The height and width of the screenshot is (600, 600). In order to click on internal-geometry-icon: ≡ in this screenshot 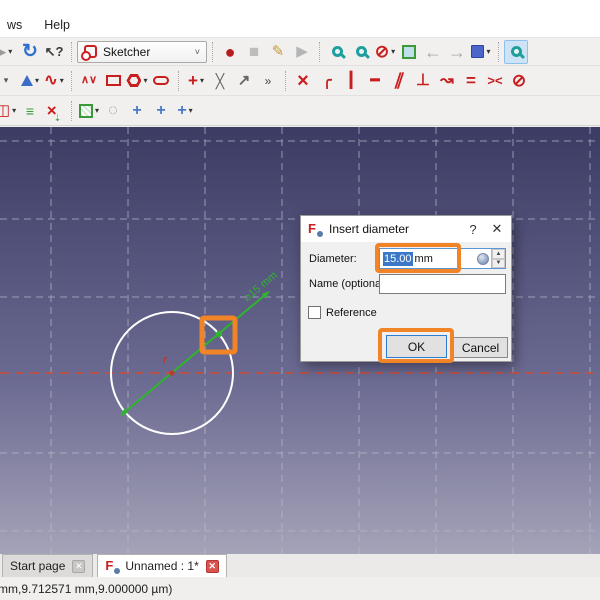, I will do `click(30, 111)`.